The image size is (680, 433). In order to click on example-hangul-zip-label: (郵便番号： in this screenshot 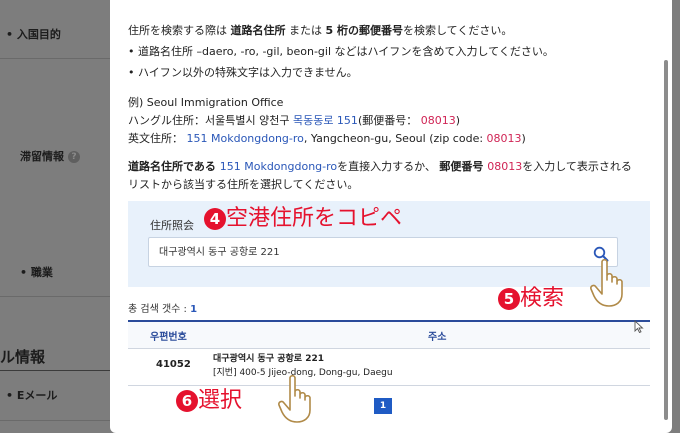, I will do `click(389, 120)`.